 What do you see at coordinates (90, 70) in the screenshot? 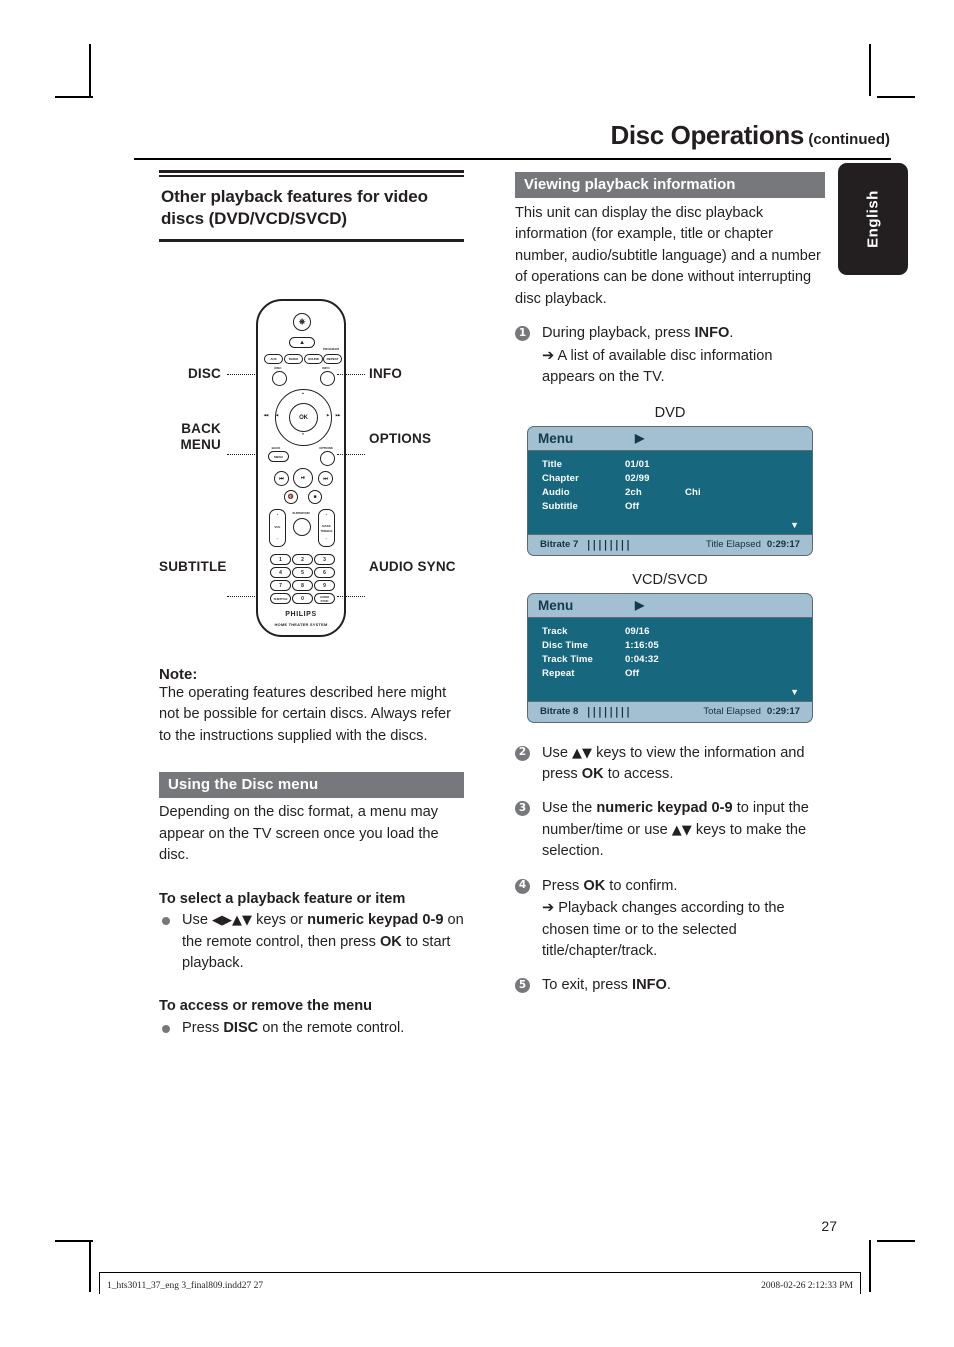
I see `crop-mark-top-left-vertical` at bounding box center [90, 70].